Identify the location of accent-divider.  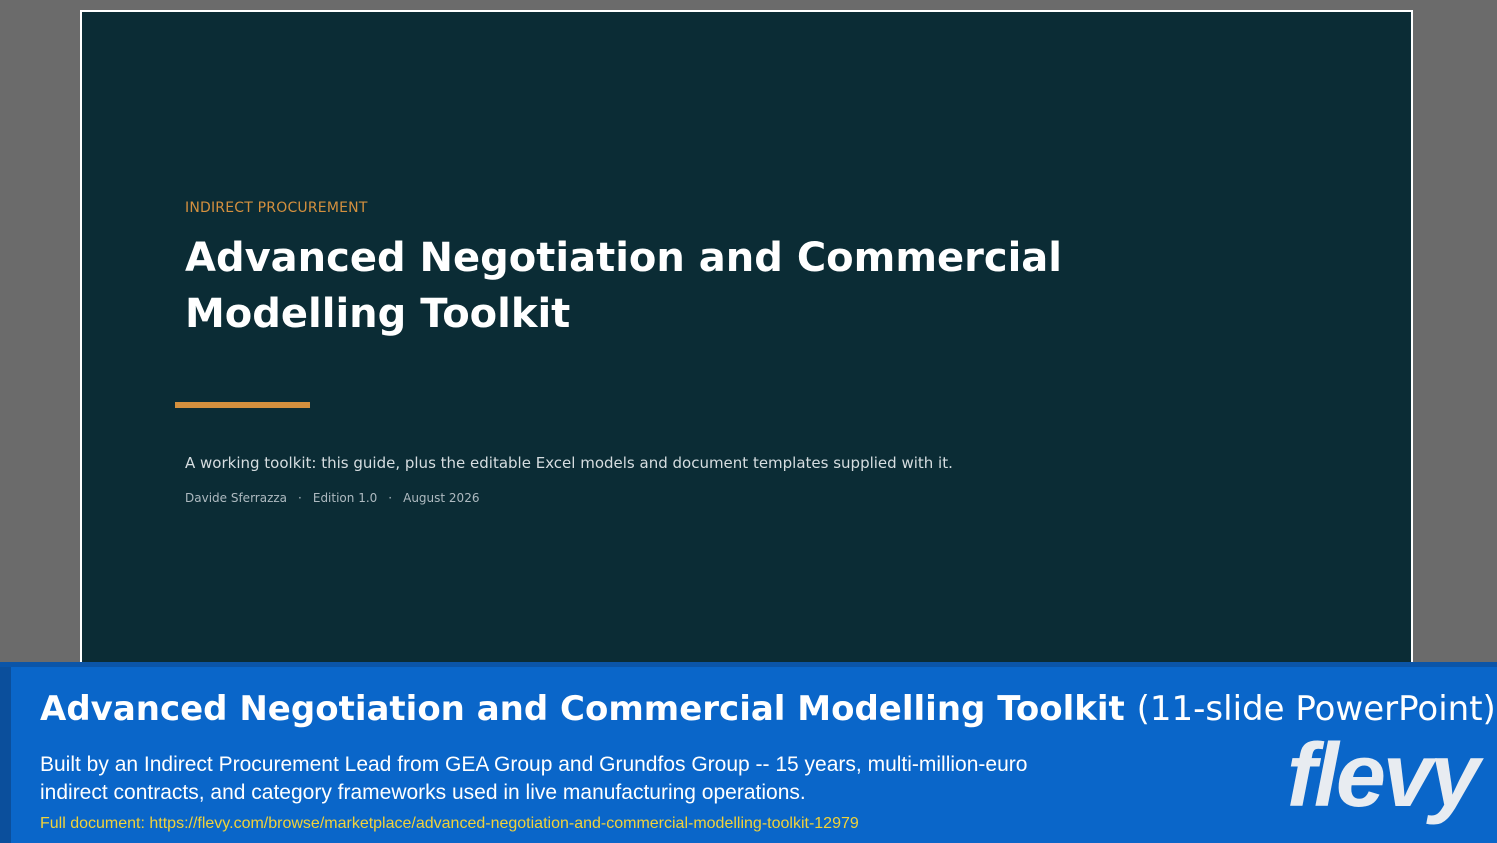
(242, 405).